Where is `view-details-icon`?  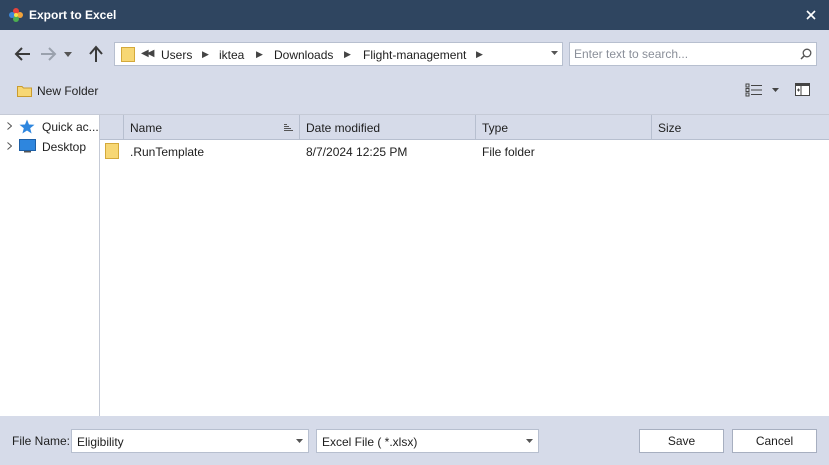 view-details-icon is located at coordinates (754, 90).